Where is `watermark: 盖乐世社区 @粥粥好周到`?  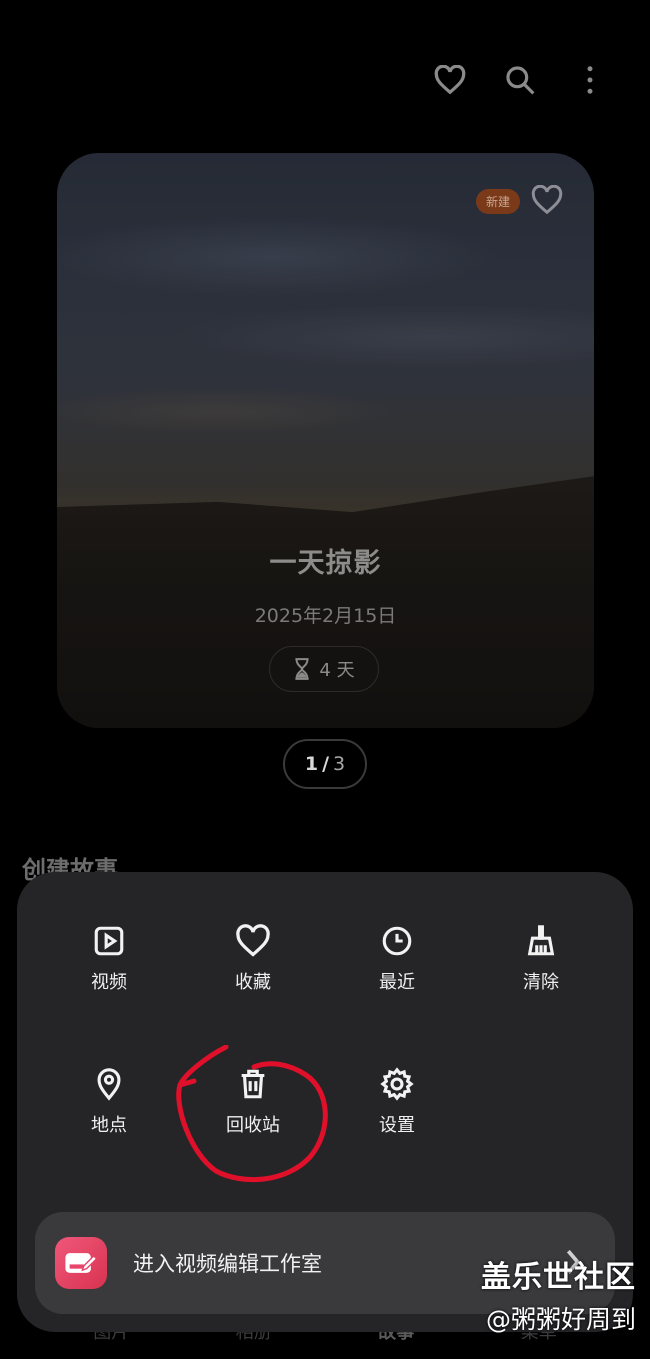
watermark: 盖乐世社区 @粥粥好周到 is located at coordinates (558, 1294).